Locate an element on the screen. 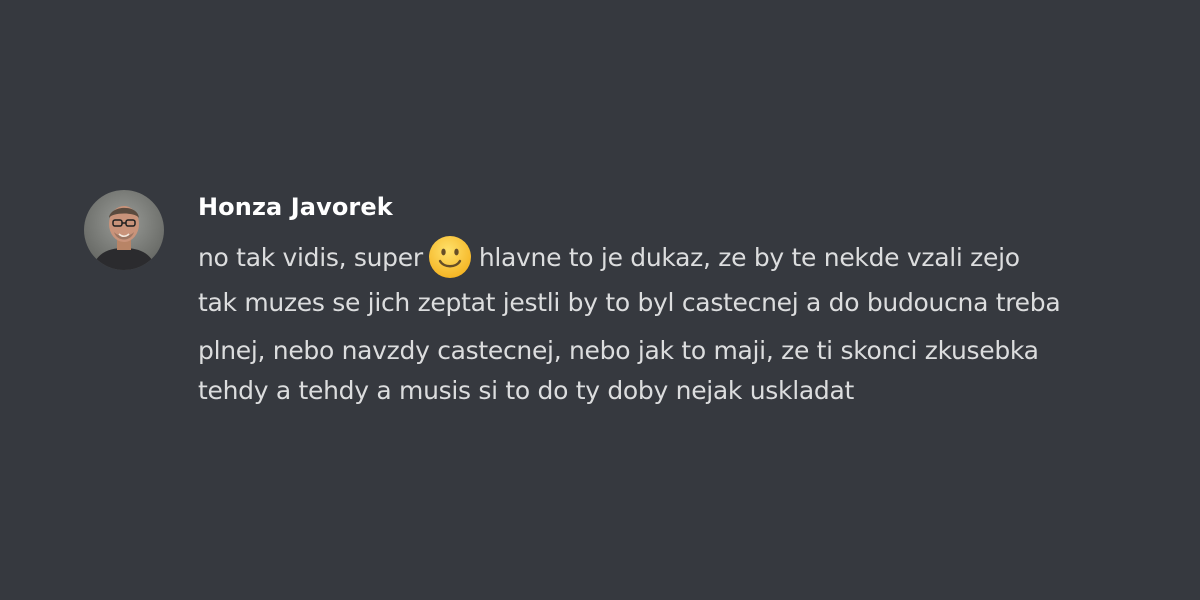 The height and width of the screenshot is (600, 1200). author-username: Honza Javorek is located at coordinates (295, 207).